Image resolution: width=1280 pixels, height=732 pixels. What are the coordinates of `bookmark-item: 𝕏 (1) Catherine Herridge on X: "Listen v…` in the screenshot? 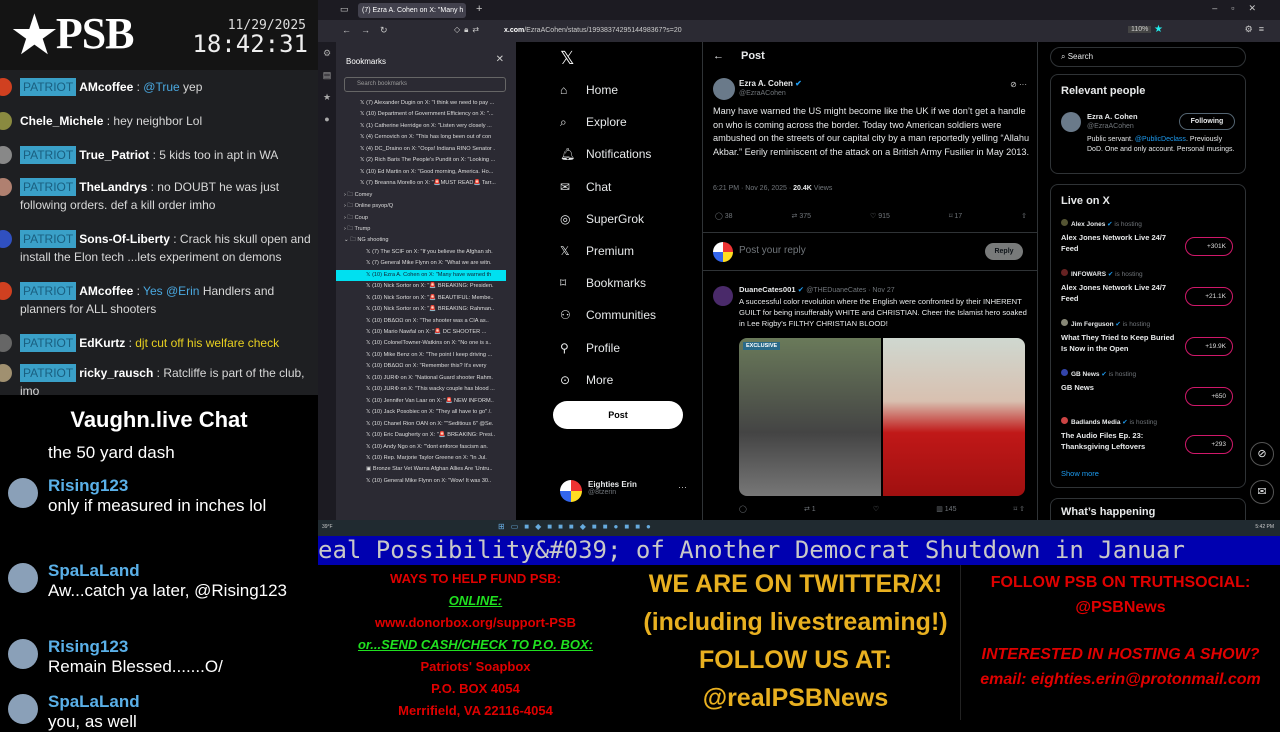 It's located at (421, 126).